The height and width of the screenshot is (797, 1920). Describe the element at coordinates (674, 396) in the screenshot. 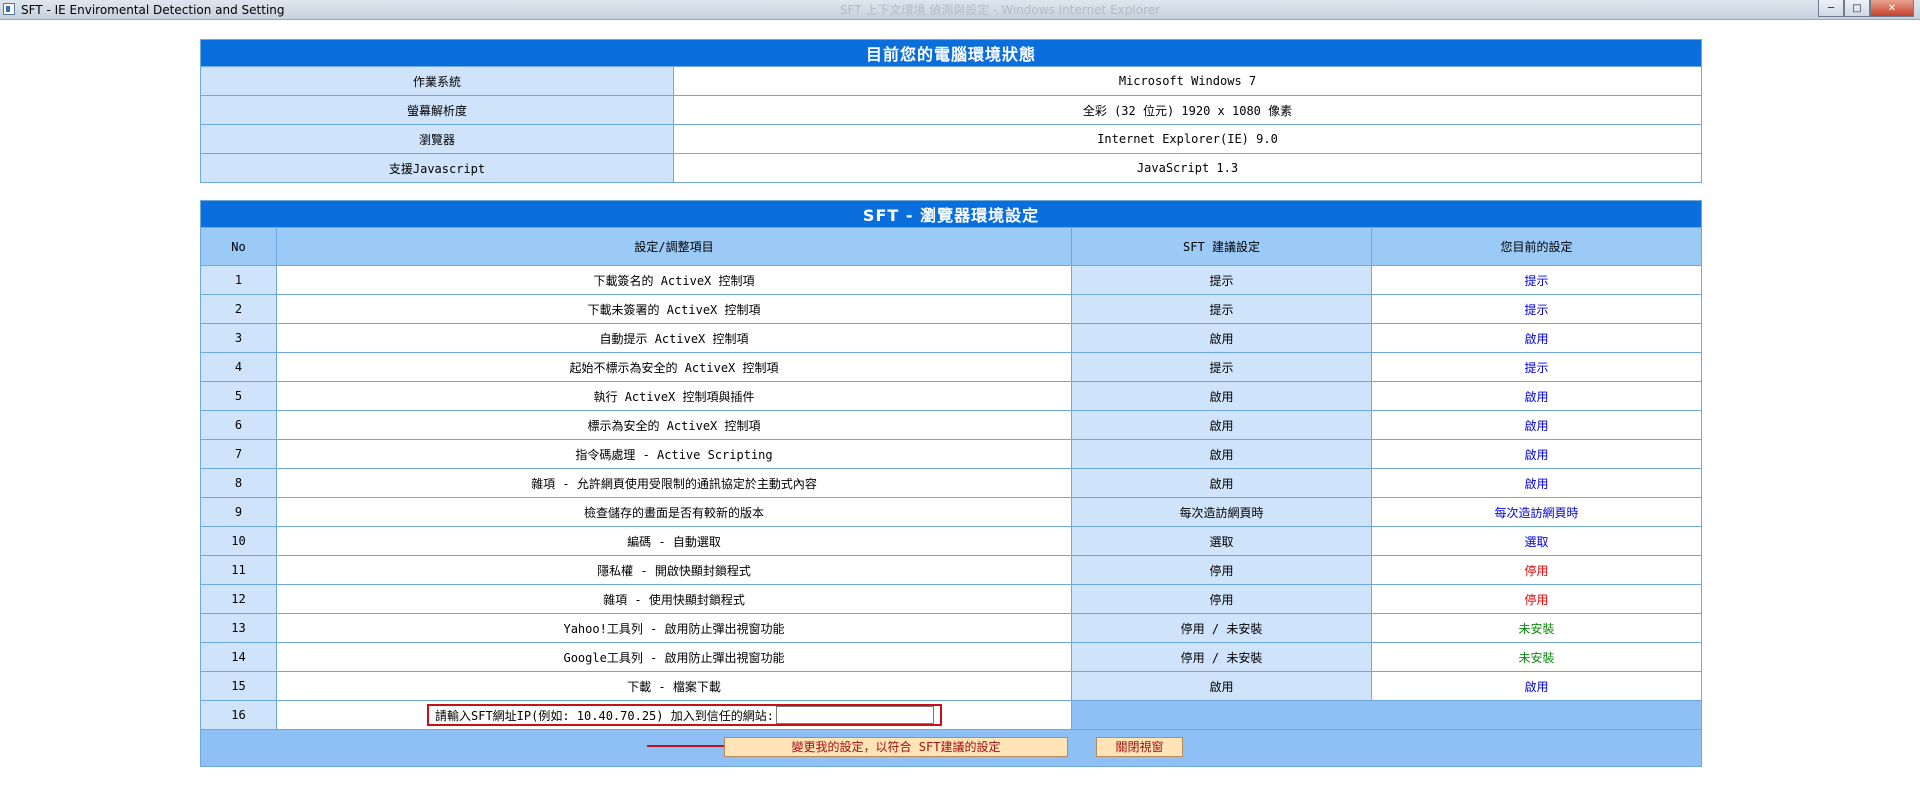

I see `setting-item-label: 執行 ActiveX 控制項與插件` at that location.